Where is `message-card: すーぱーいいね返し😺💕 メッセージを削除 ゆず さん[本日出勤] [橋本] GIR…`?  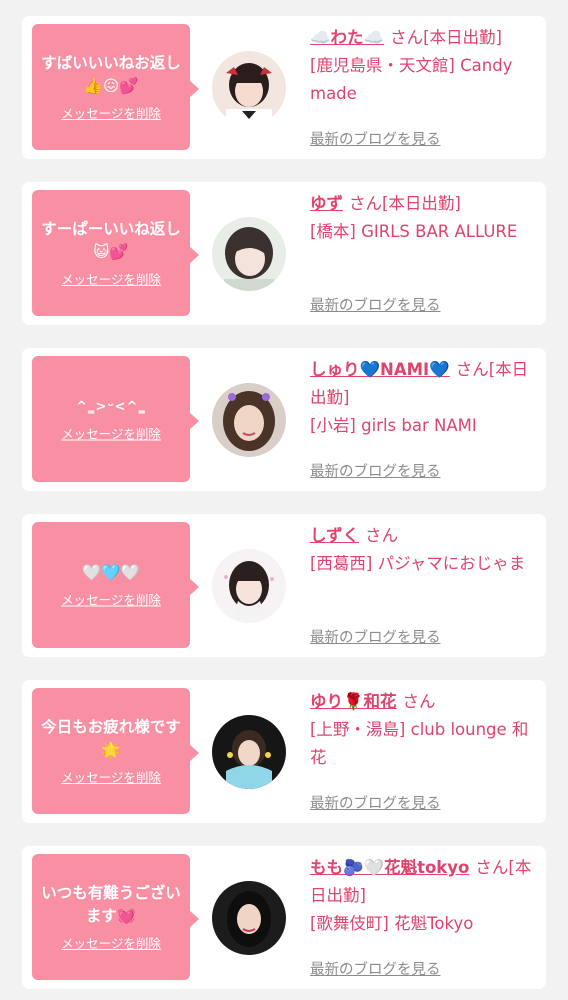 message-card: すーぱーいいね返し😺💕 メッセージを削除 ゆず さん[本日出勤] [橋本] GIR… is located at coordinates (284, 253).